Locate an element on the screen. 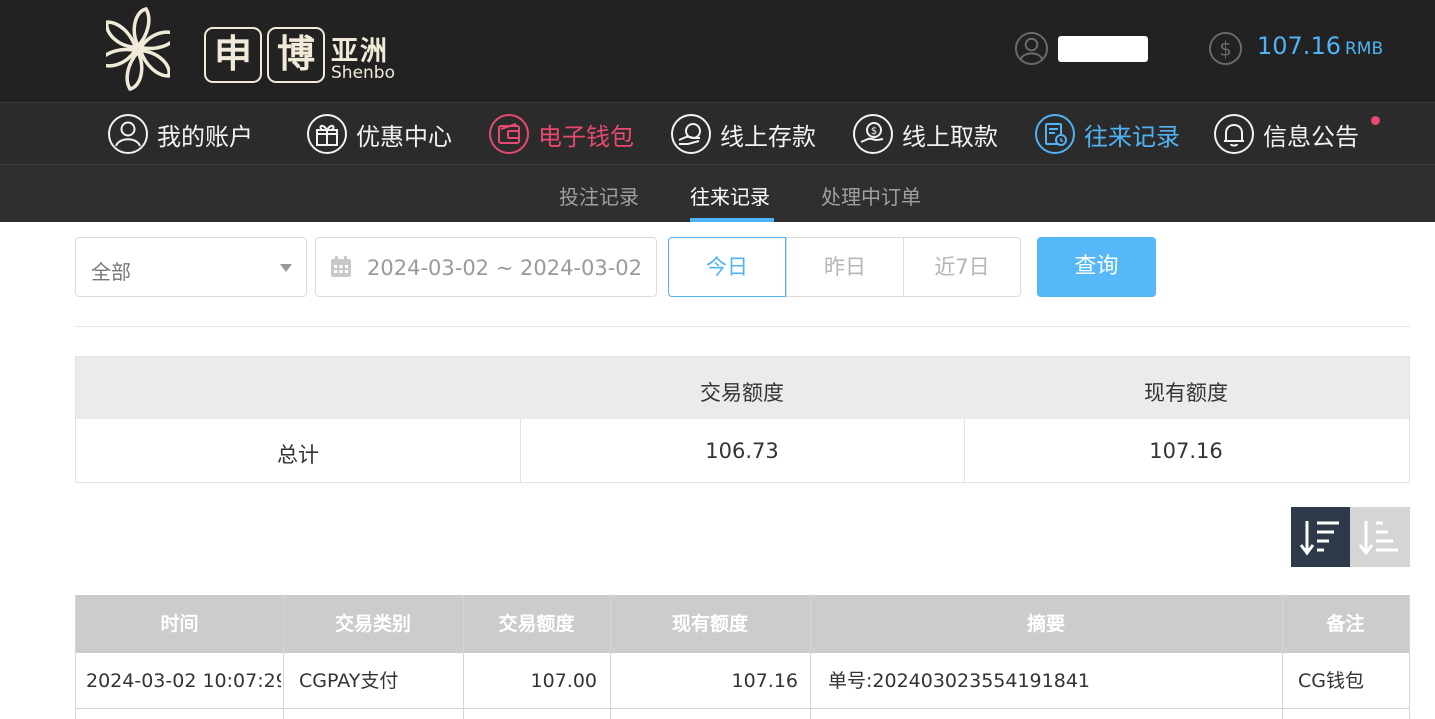 This screenshot has width=1435, height=719. yesterday-button: 昨日 is located at coordinates (845, 267).